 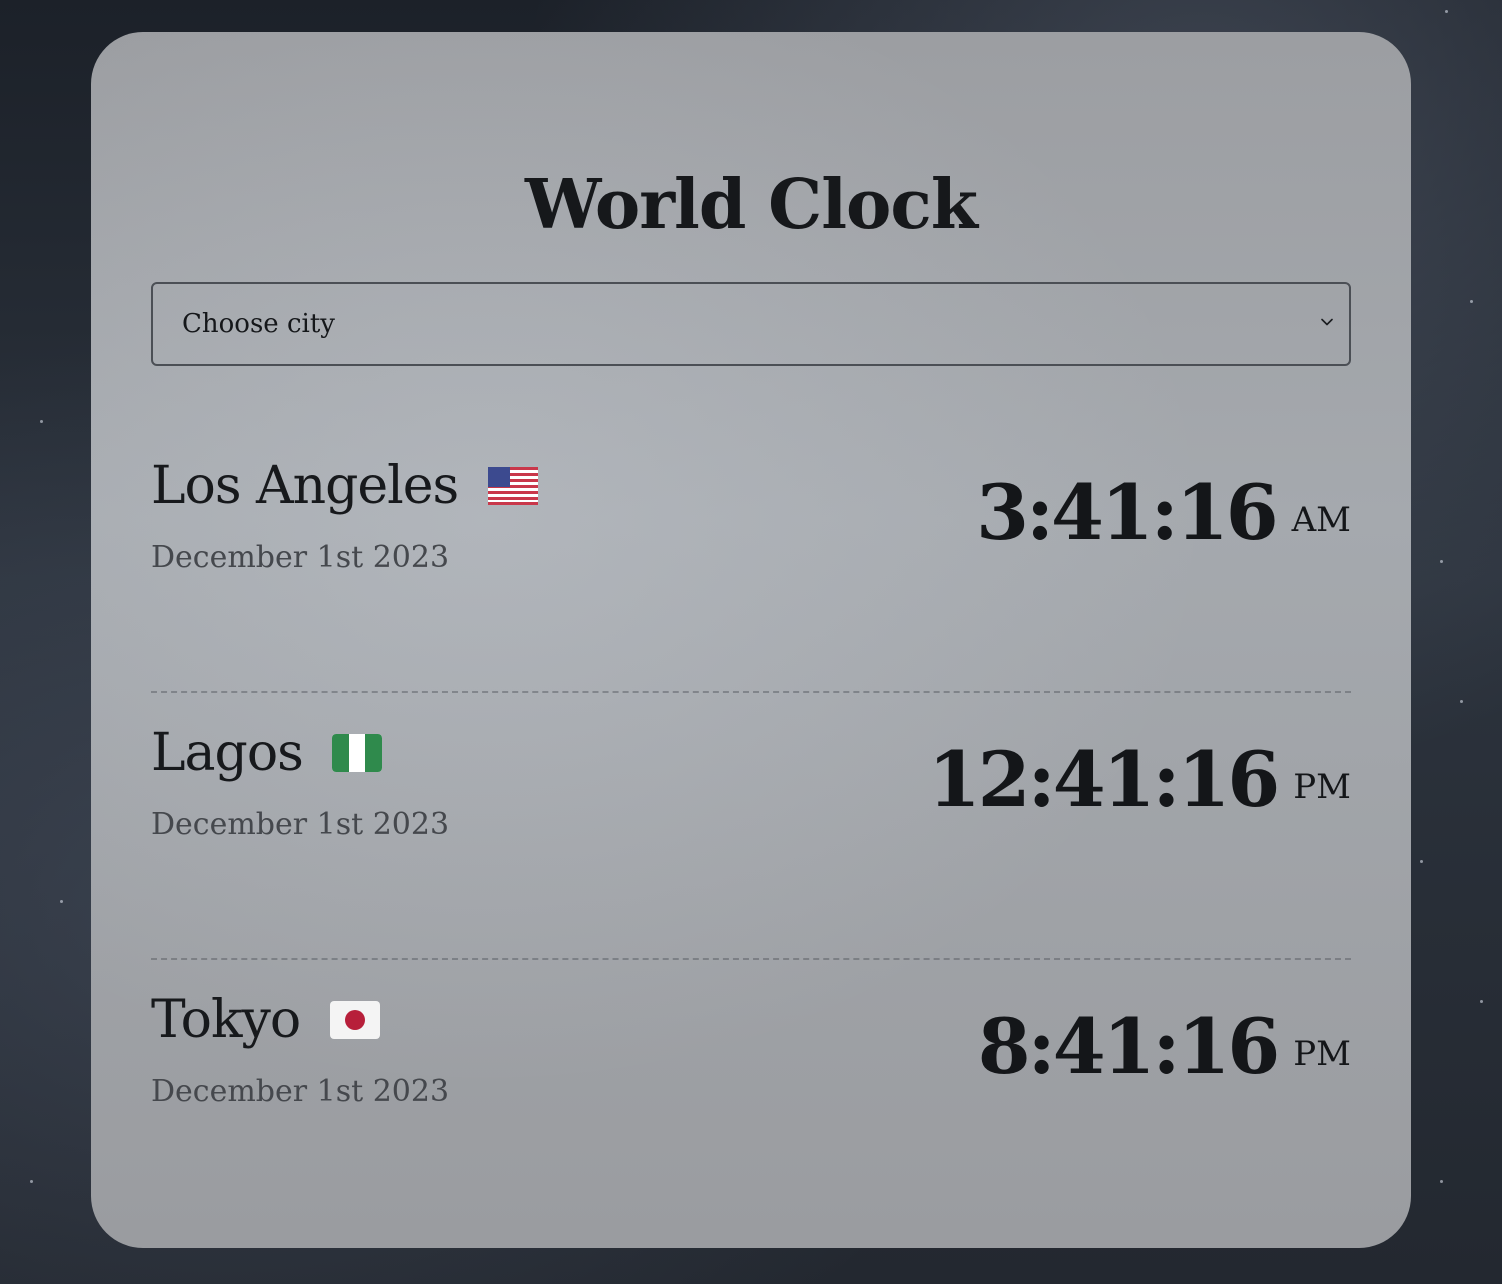 I want to click on ampm-label: AM, so click(x=1321, y=520).